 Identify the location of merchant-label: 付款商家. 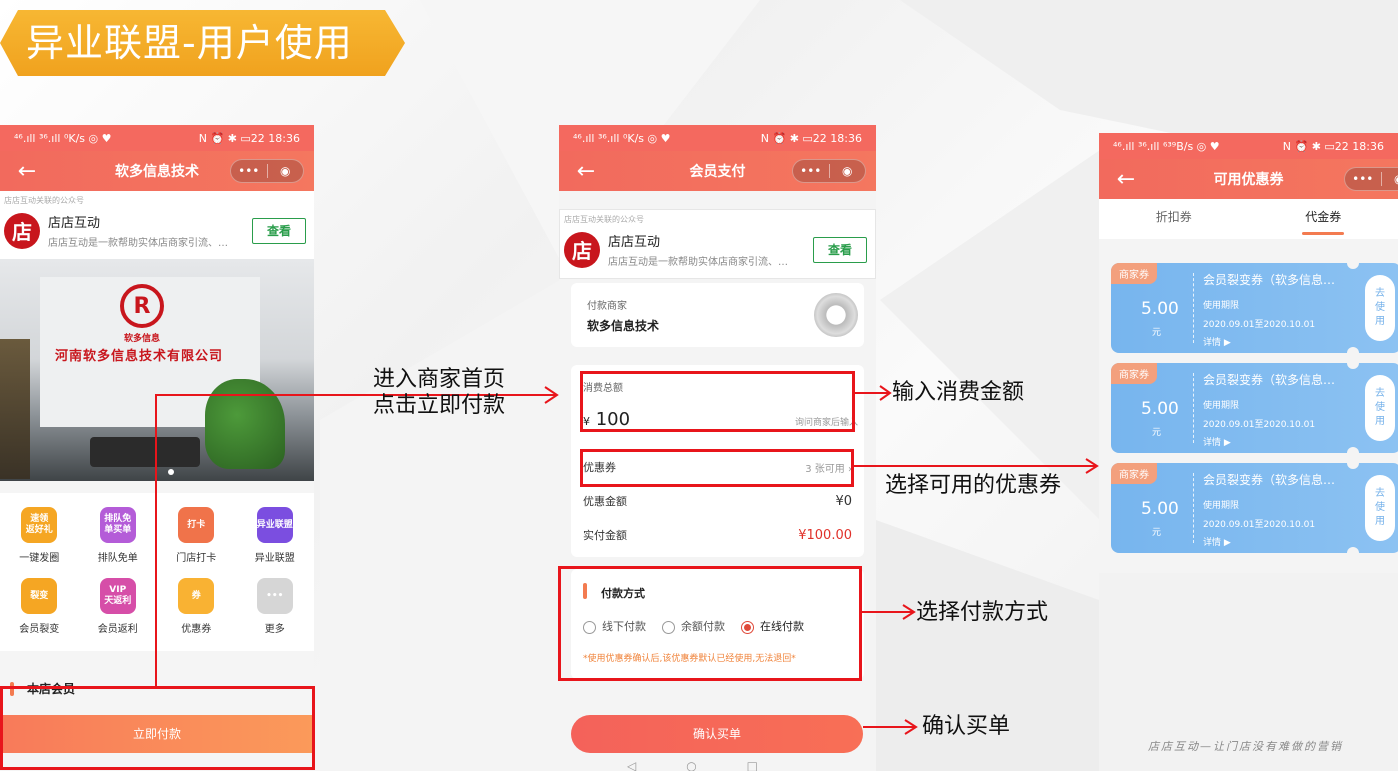
(607, 306).